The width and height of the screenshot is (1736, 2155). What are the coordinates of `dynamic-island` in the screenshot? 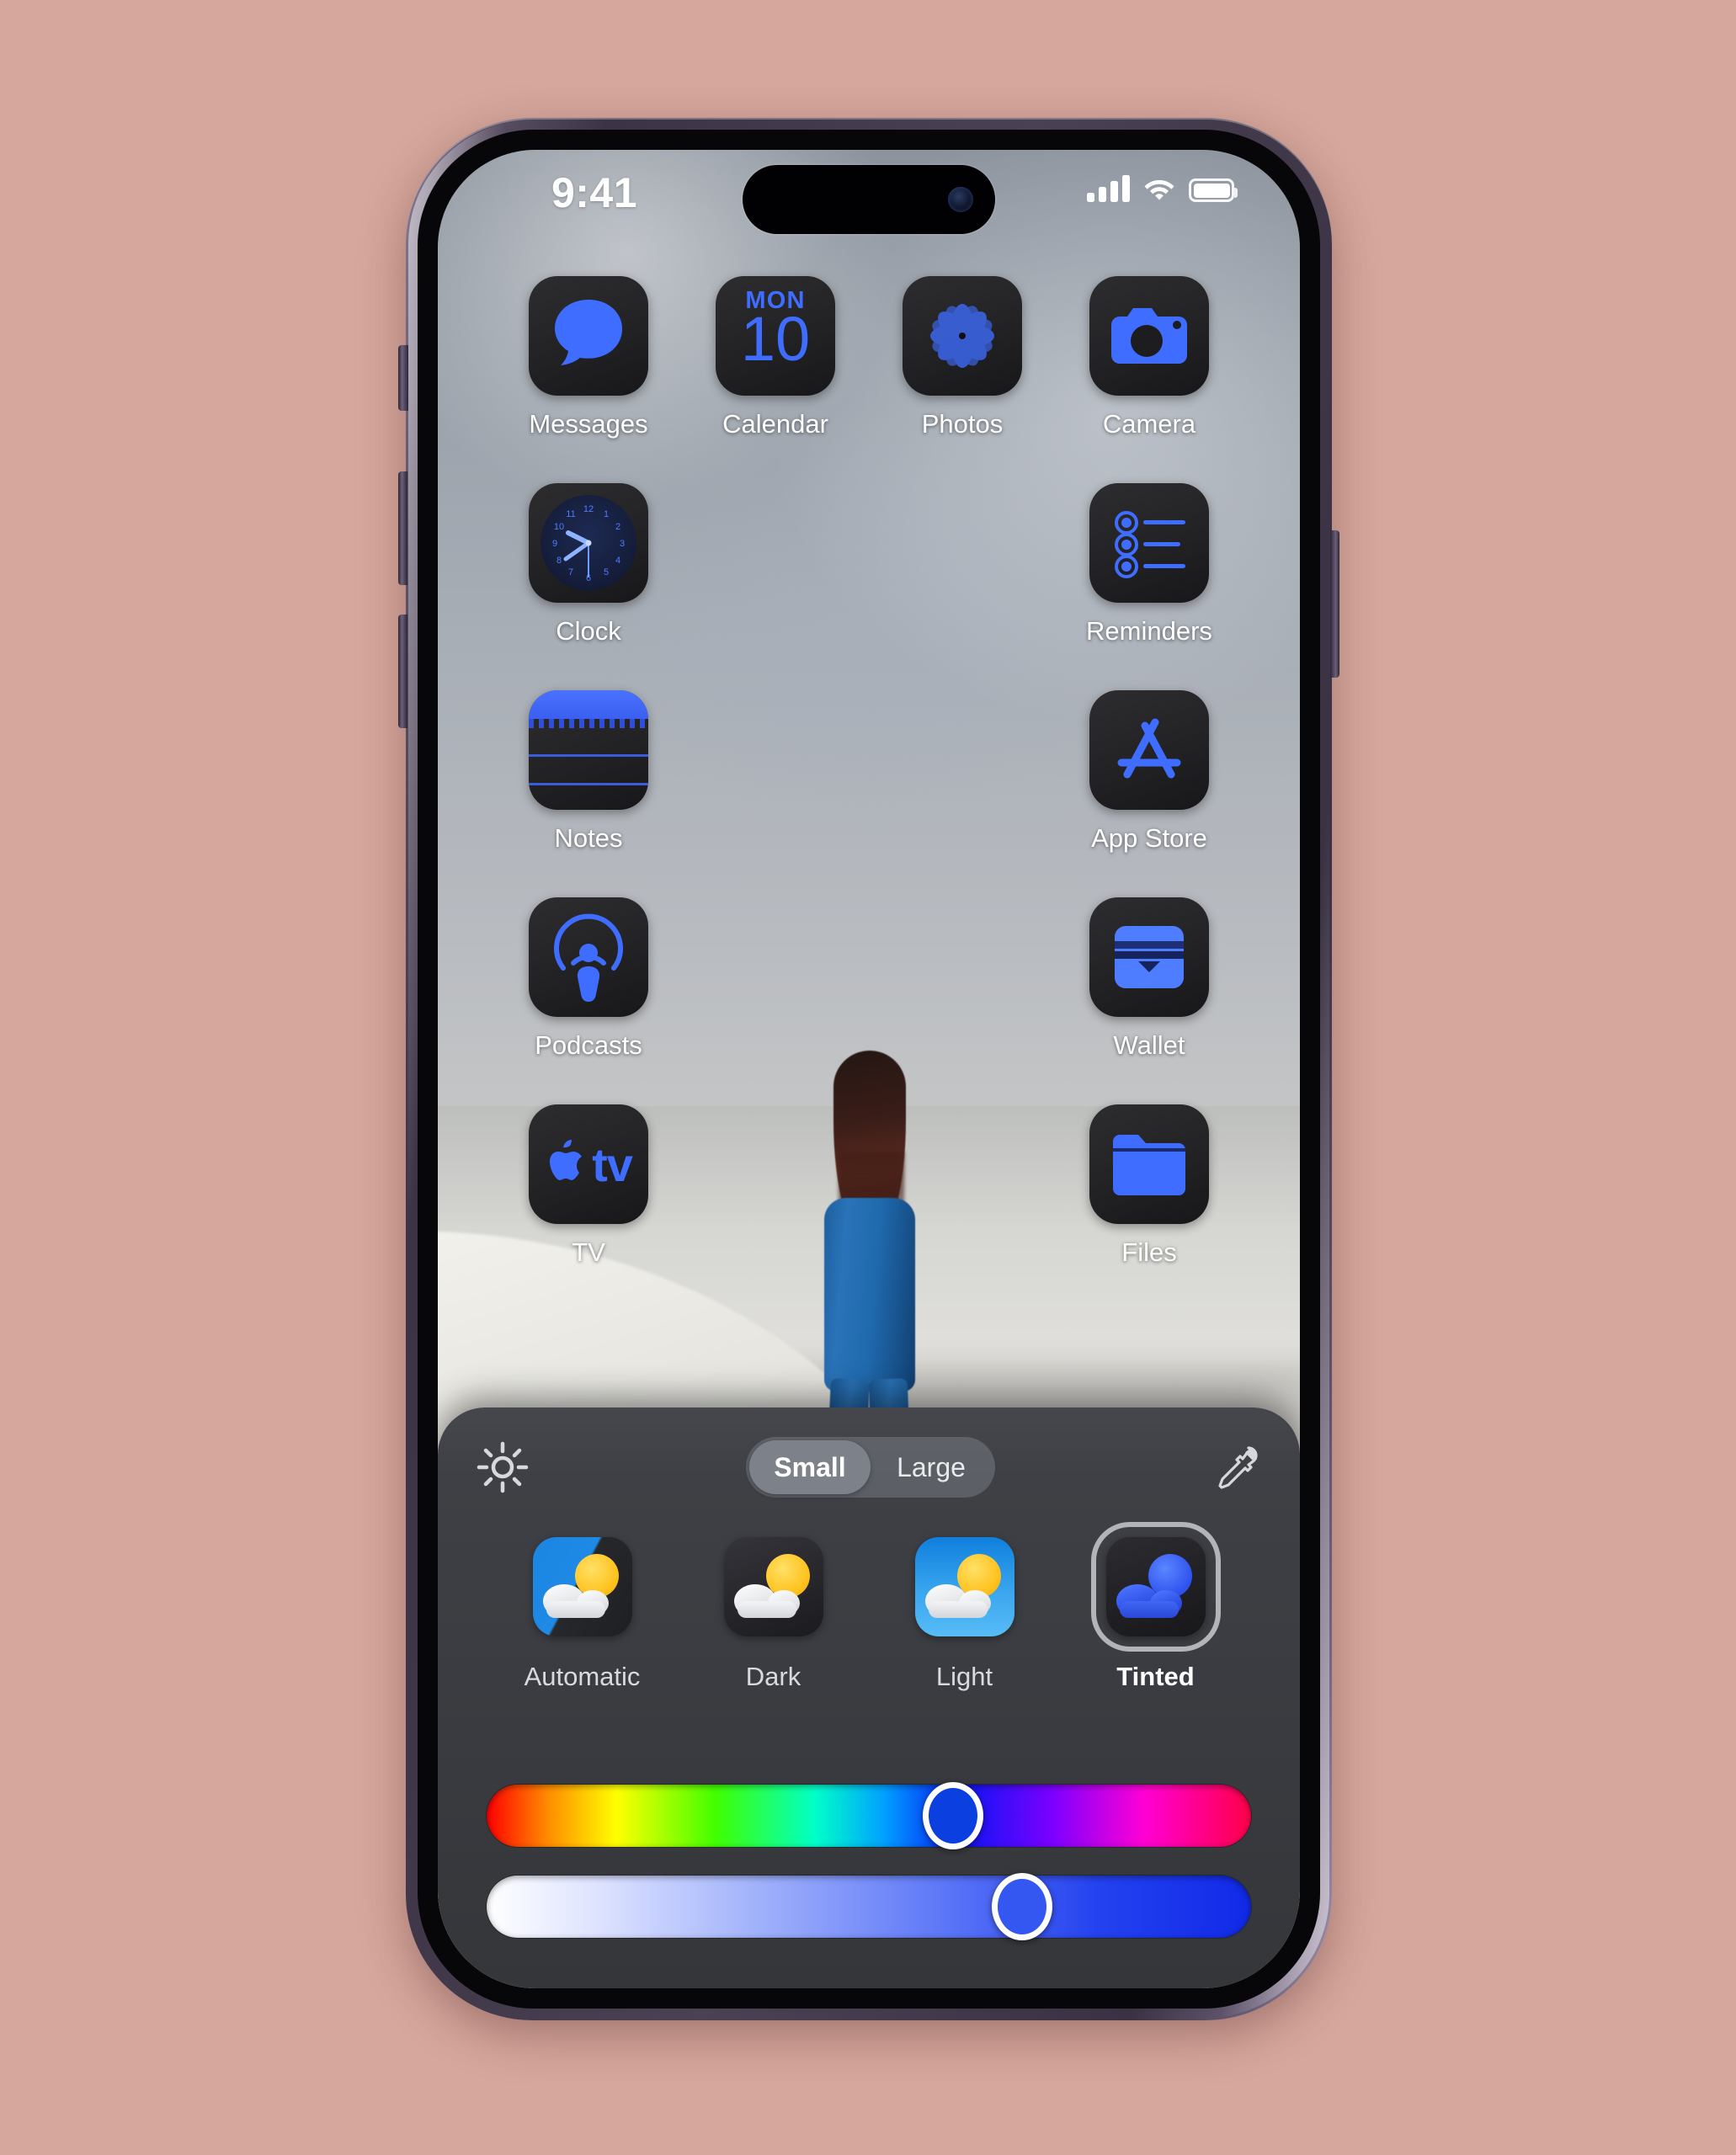 It's located at (869, 199).